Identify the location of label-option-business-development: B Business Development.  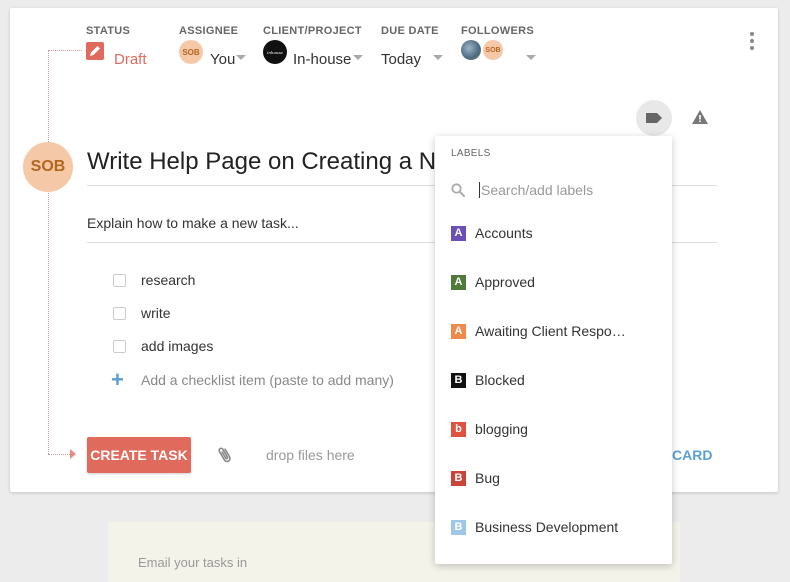
(556, 527).